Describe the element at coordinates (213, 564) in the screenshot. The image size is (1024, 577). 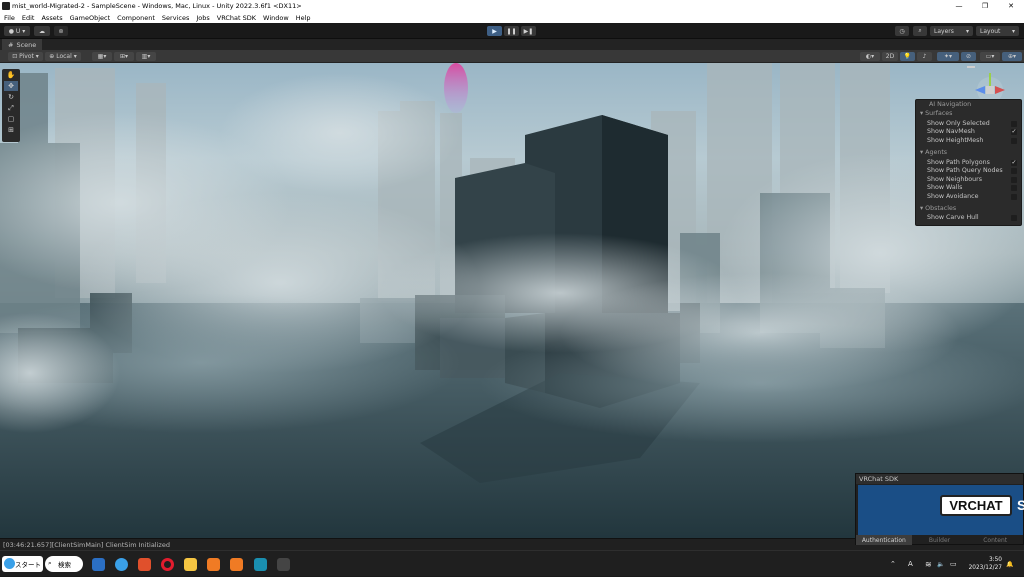
I see `houdini-icon` at that location.